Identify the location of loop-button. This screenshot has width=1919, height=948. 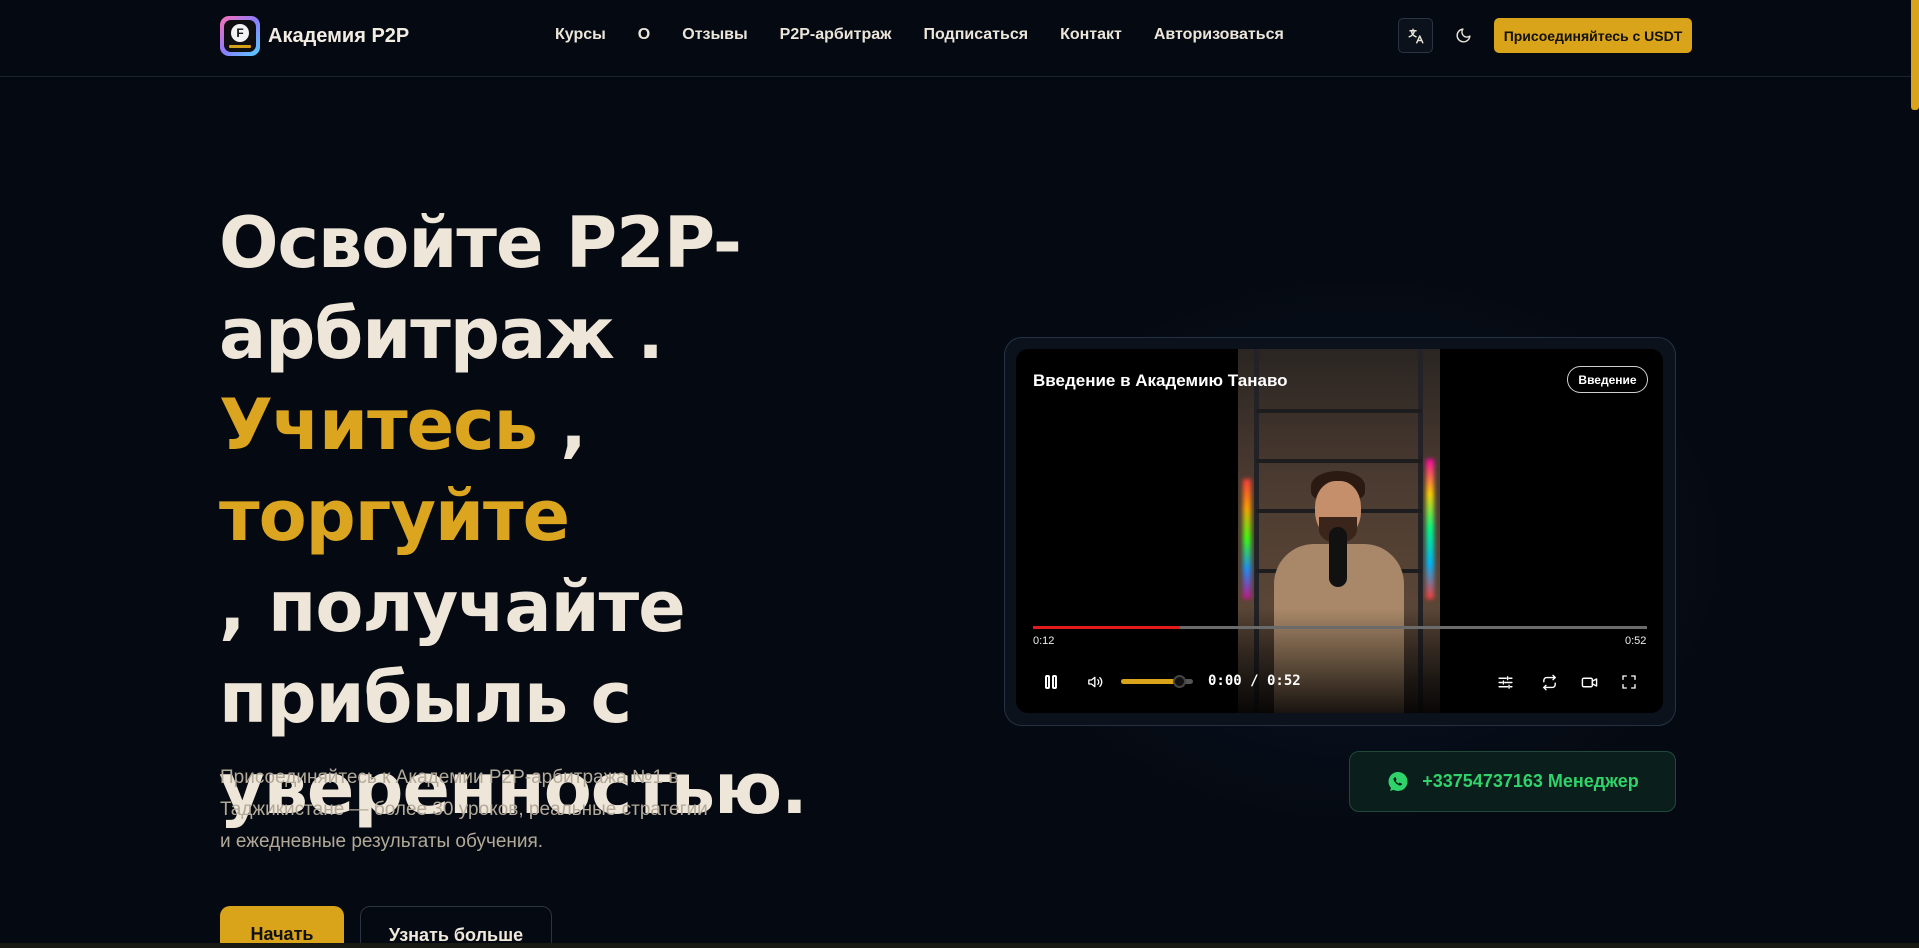
(1549, 682).